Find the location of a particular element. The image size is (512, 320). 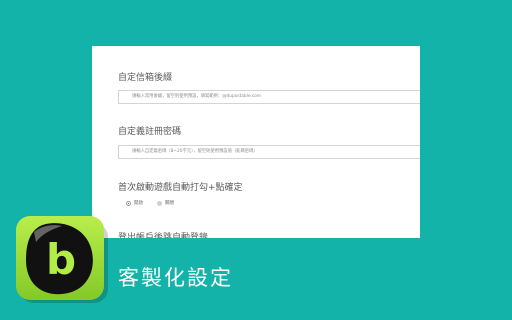

app-icon: b is located at coordinates (60, 258).